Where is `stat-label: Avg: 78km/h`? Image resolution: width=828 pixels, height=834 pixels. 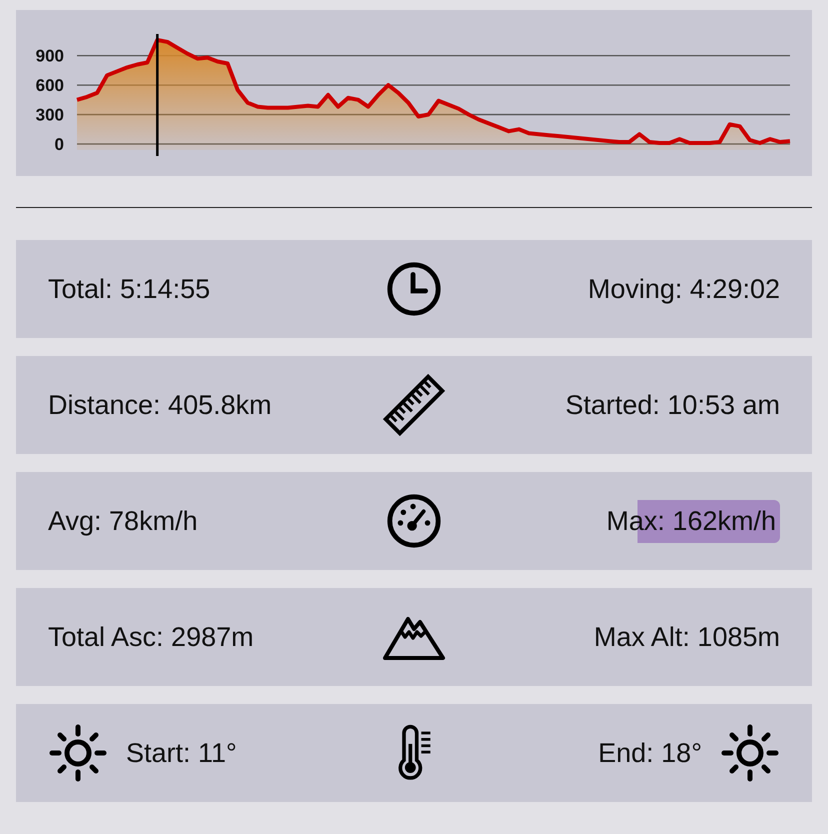
stat-label: Avg: 78km/h is located at coordinates (123, 521).